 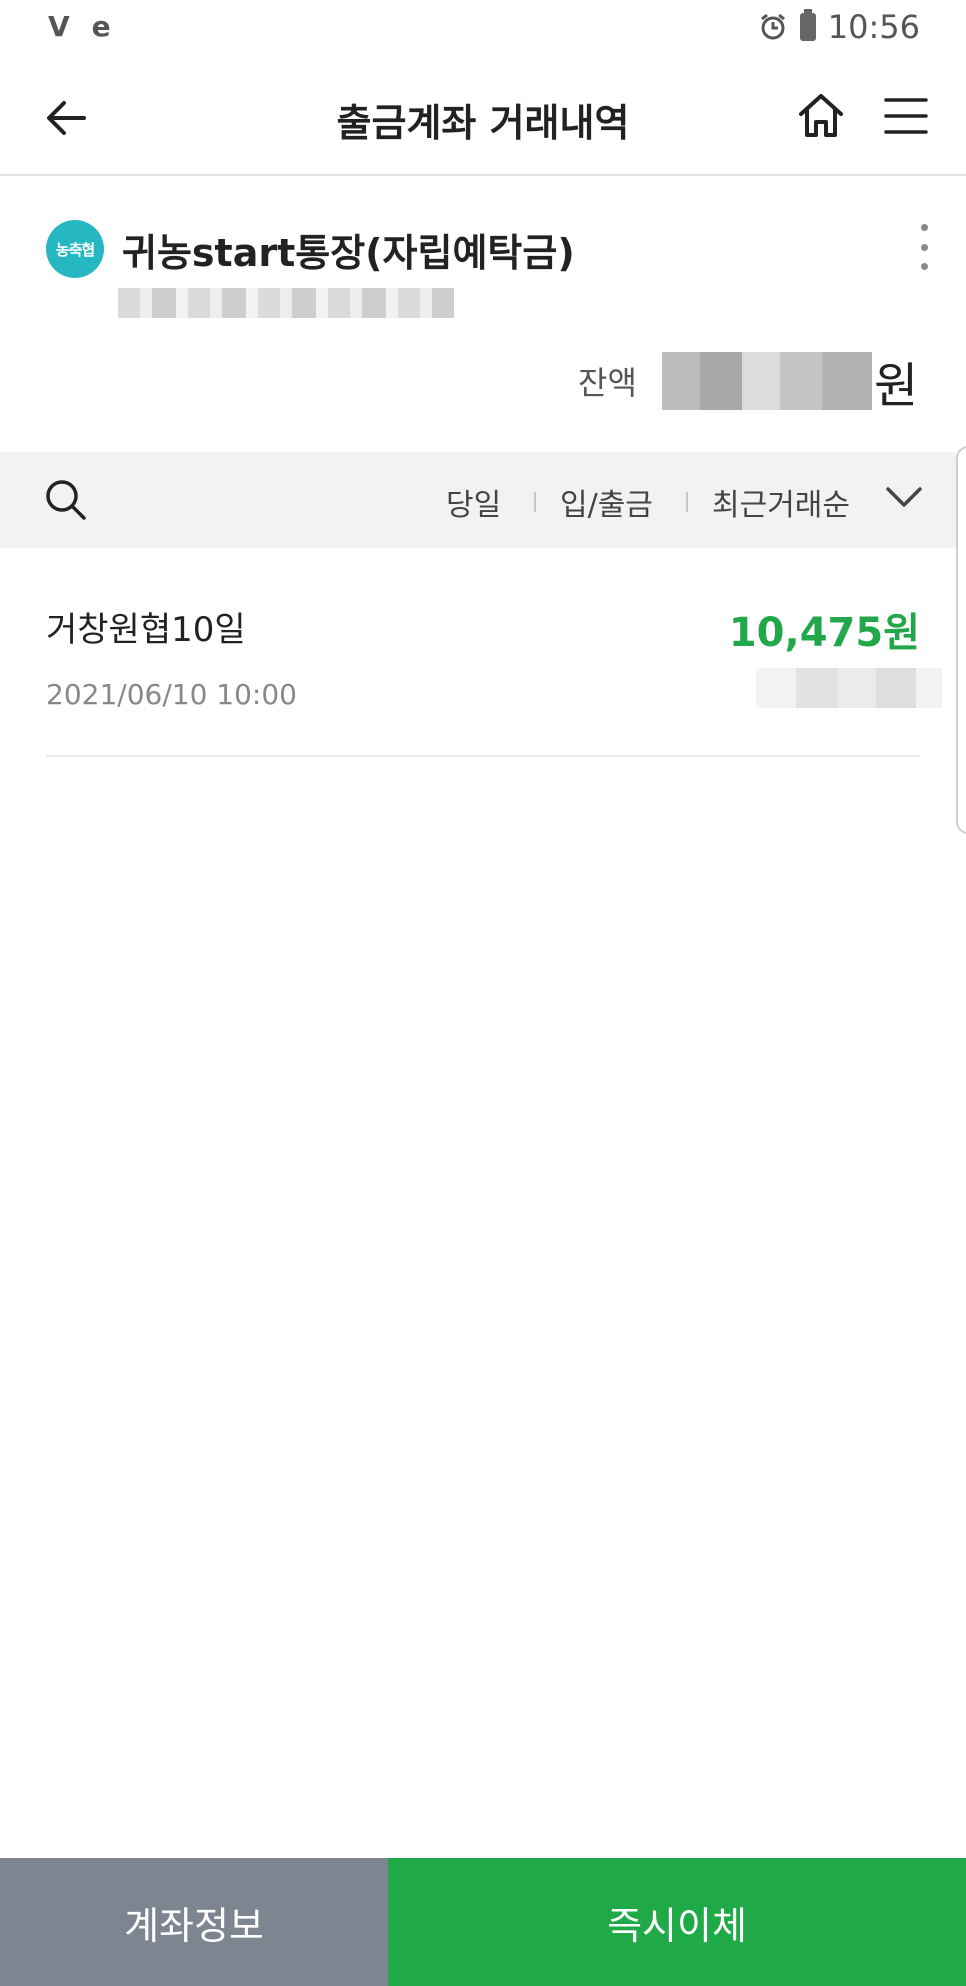 I want to click on filter-type: 입/출금, so click(x=606, y=502).